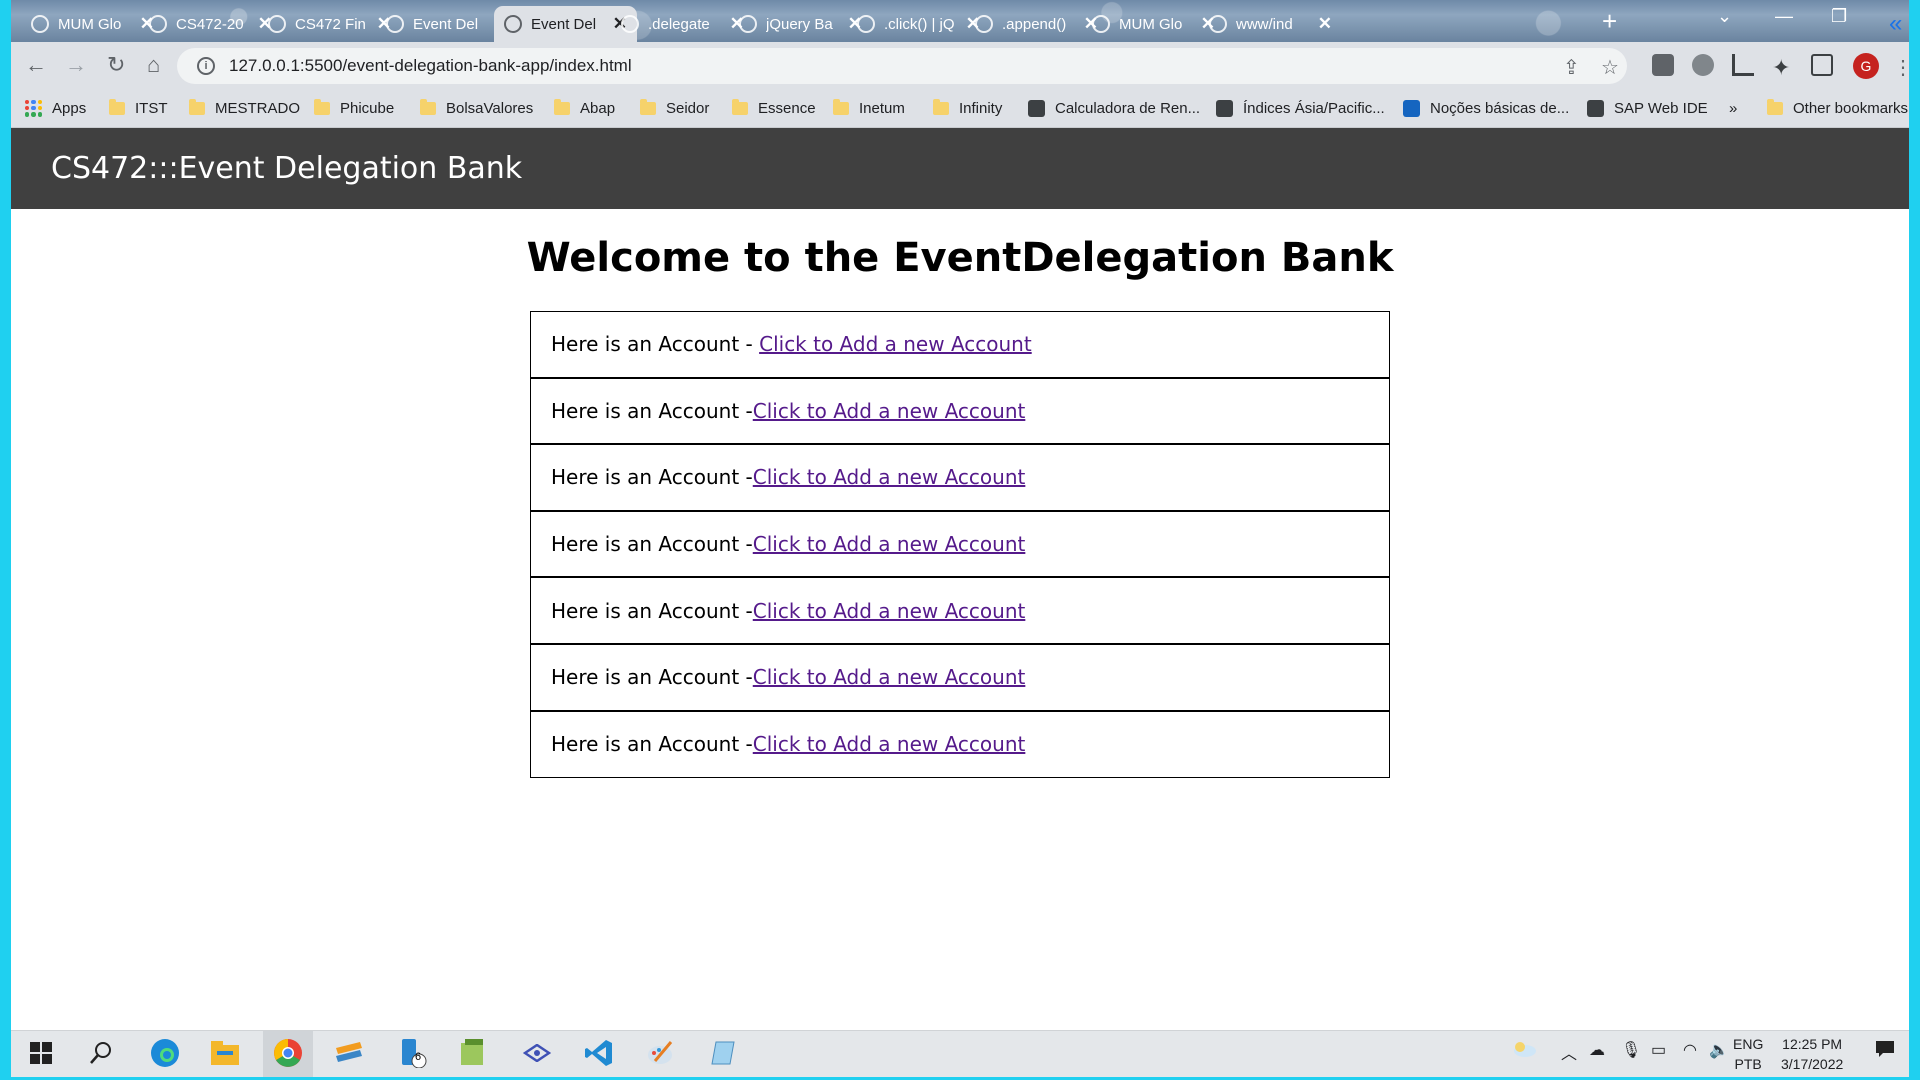 The height and width of the screenshot is (1080, 1920). Describe the element at coordinates (354, 108) in the screenshot. I see `bookmark-item: Phicube` at that location.